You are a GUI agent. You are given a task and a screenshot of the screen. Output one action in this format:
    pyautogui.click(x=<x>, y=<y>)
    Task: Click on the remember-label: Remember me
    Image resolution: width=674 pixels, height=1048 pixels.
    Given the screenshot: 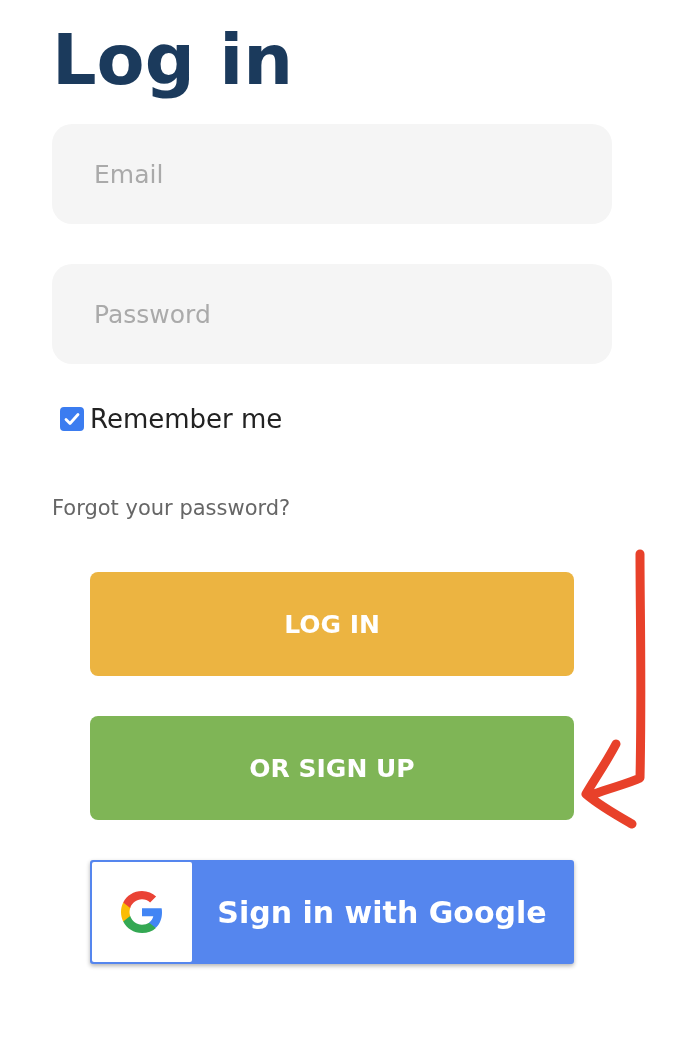 What is the action you would take?
    pyautogui.click(x=186, y=419)
    